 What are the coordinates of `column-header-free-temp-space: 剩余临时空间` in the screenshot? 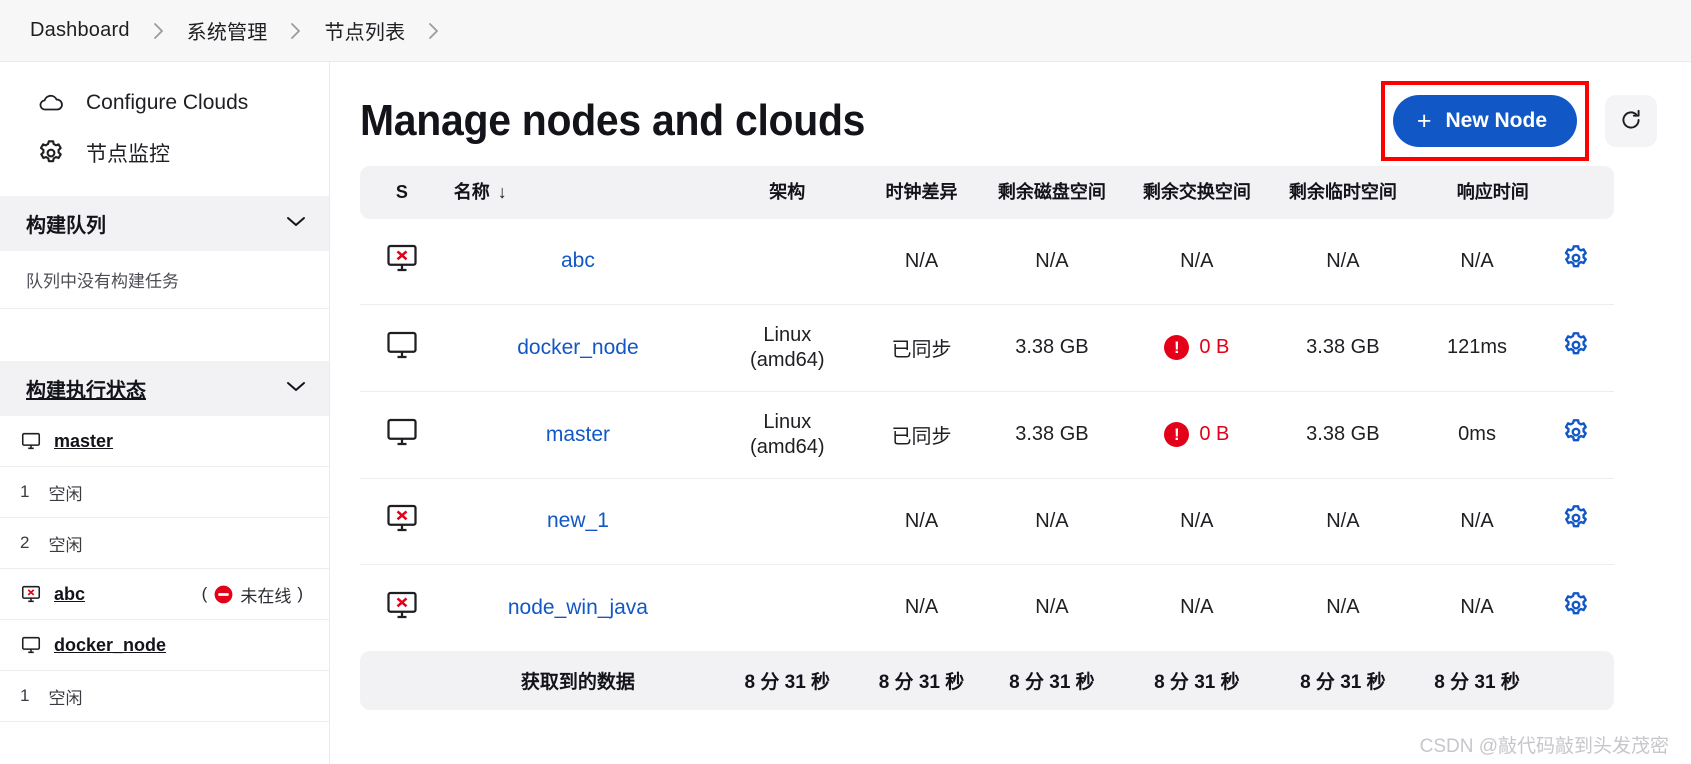 It's located at (1343, 192).